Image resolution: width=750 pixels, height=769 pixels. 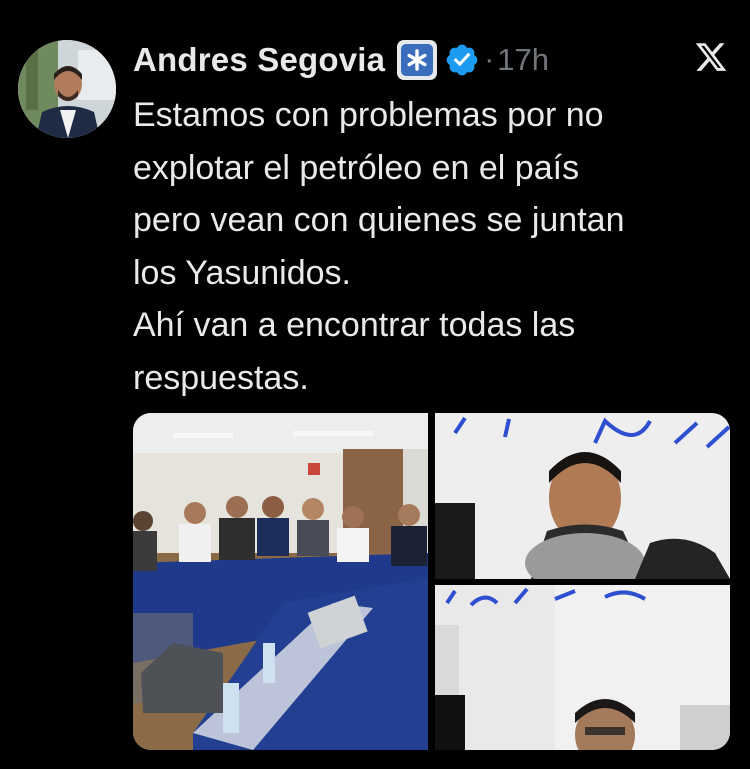 I want to click on author-name: Andres Segovia, so click(x=259, y=60).